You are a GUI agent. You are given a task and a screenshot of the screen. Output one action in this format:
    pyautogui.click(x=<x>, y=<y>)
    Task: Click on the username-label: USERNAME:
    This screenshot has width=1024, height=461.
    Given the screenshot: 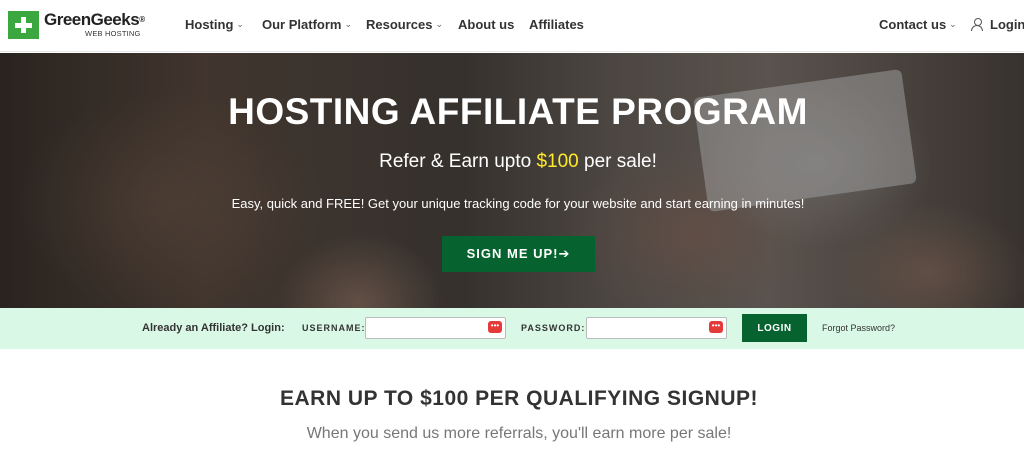 What is the action you would take?
    pyautogui.click(x=334, y=328)
    